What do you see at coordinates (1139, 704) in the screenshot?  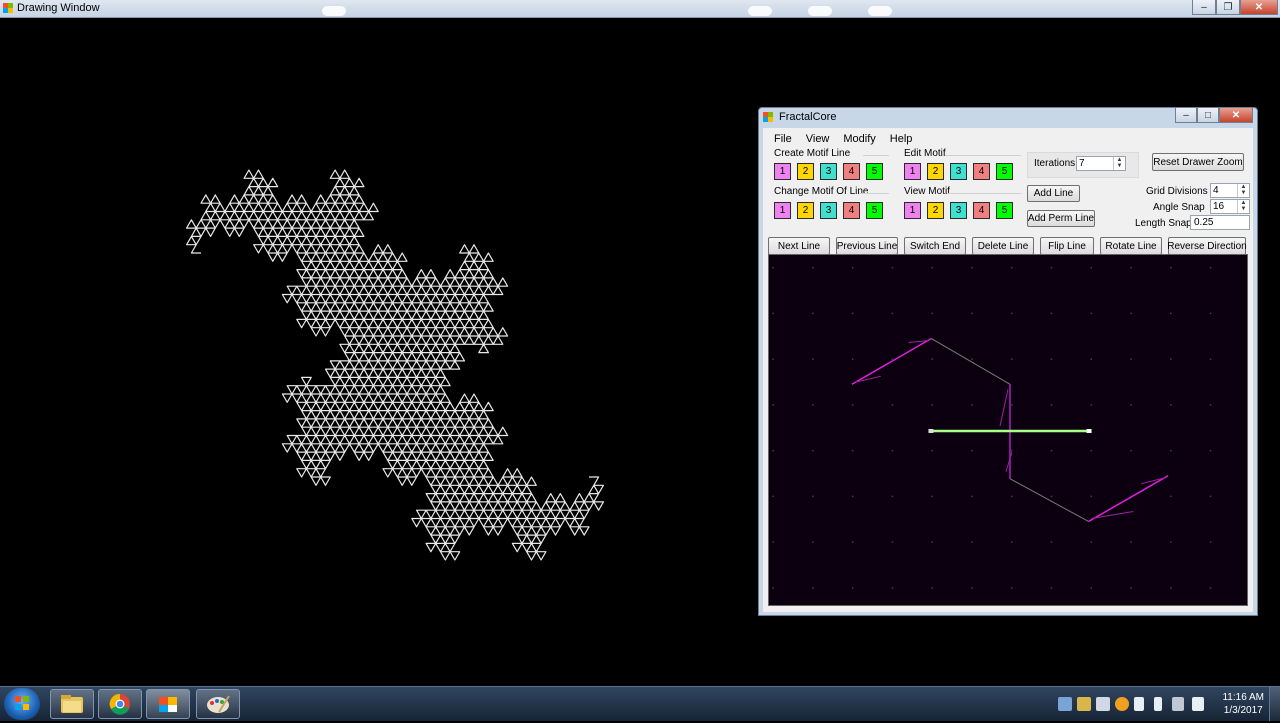 I see `tray-flag-icon` at bounding box center [1139, 704].